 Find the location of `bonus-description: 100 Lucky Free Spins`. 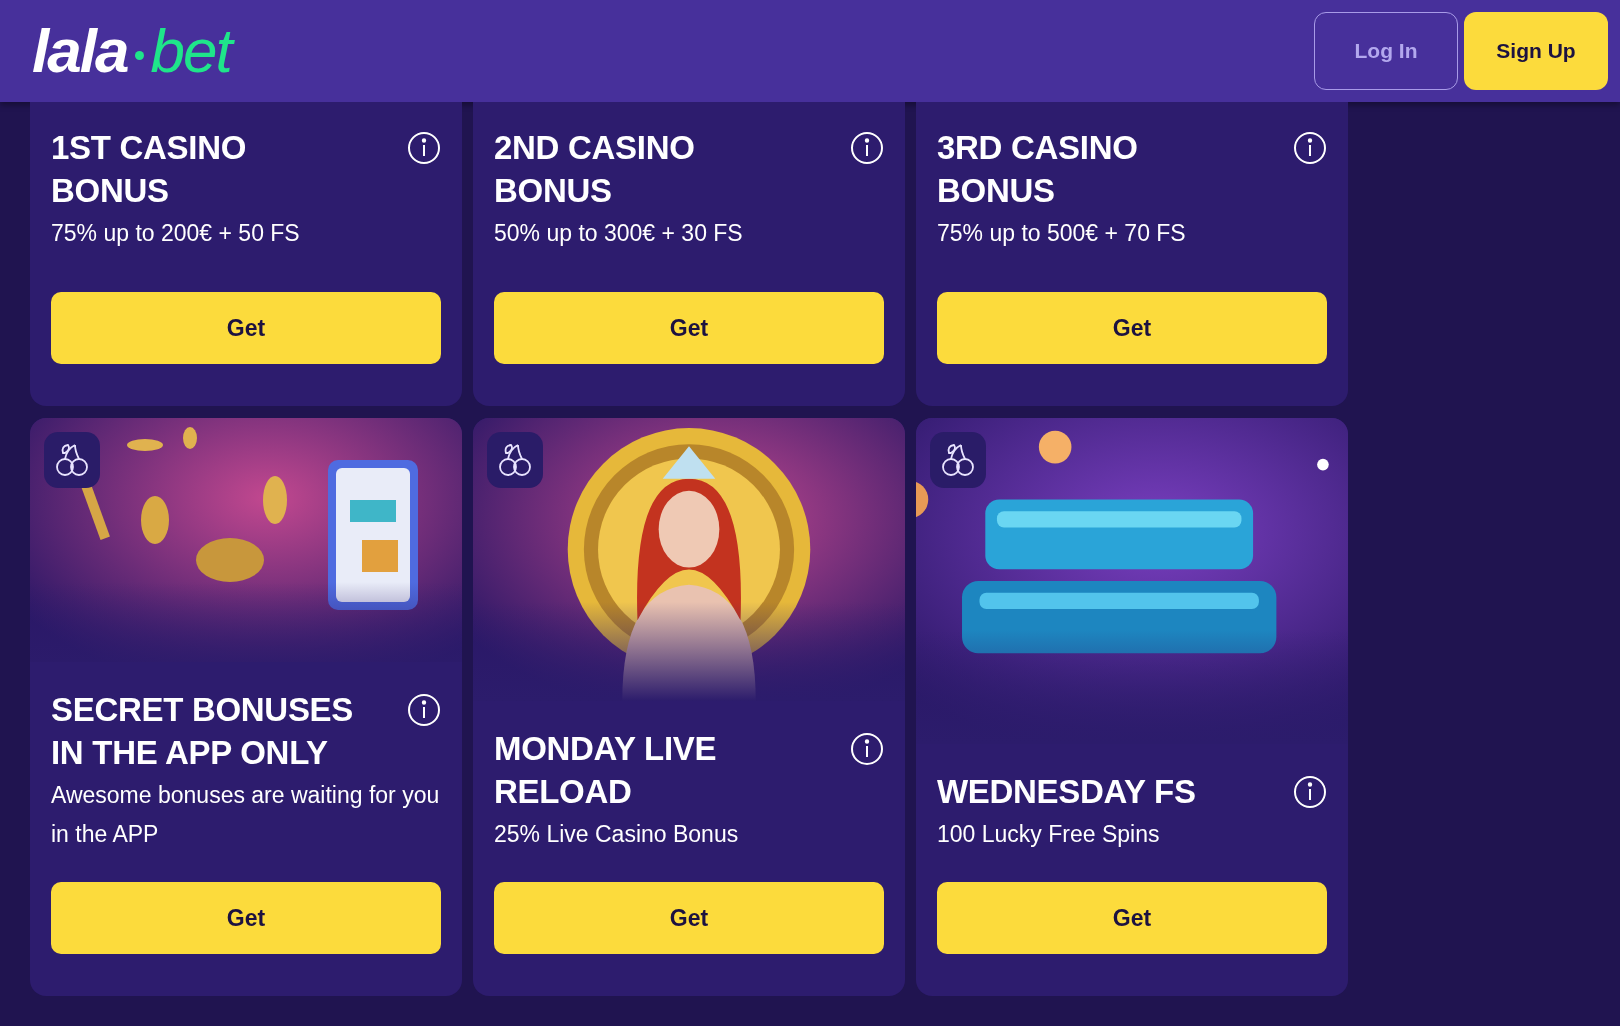

bonus-description: 100 Lucky Free Spins is located at coordinates (1049, 834).